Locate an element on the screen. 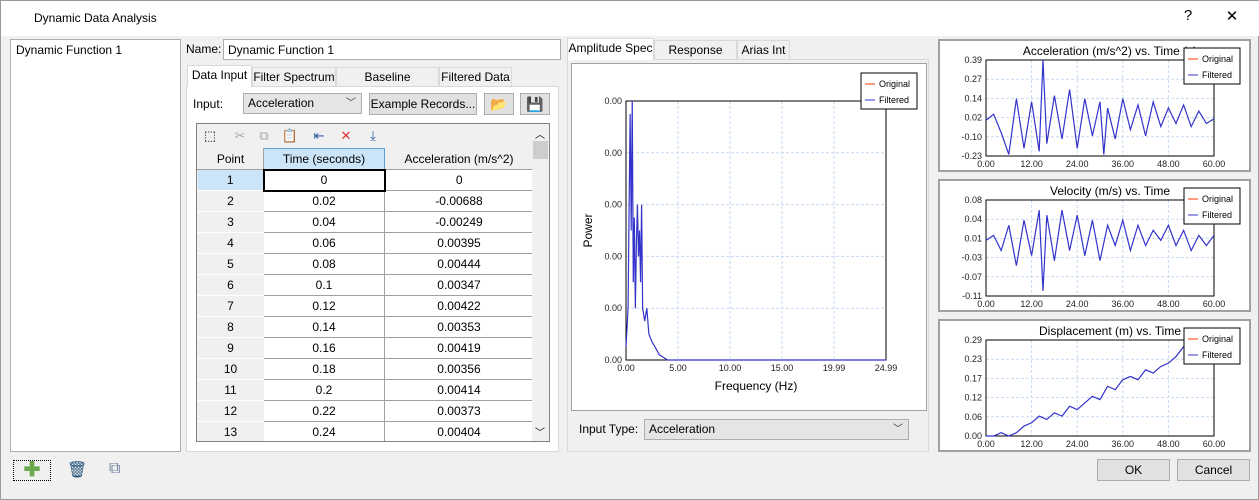 Image resolution: width=1259 pixels, height=500 pixels. y-tick-label: 0.02 is located at coordinates (973, 118).